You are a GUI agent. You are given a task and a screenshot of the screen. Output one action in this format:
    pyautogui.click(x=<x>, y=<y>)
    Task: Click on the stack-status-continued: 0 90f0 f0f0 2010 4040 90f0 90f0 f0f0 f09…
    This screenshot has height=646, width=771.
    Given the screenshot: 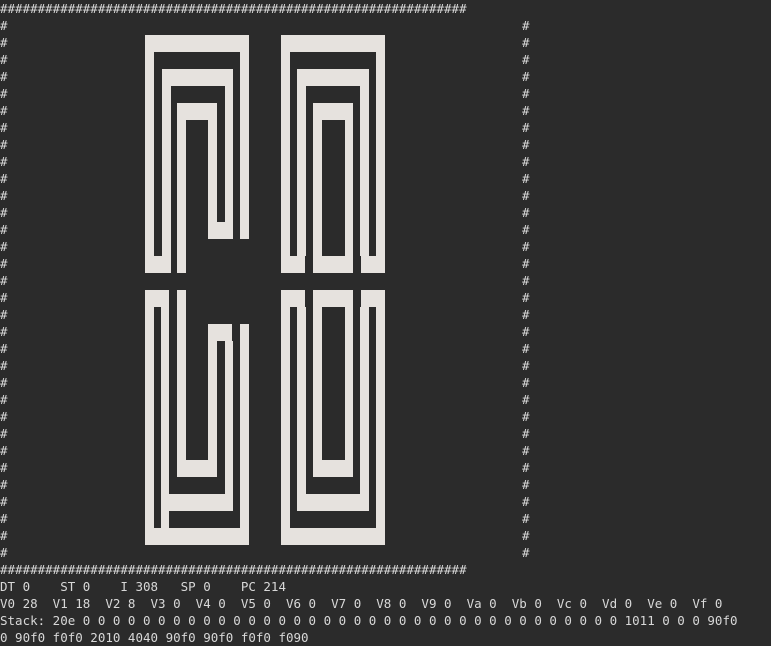 What is the action you would take?
    pyautogui.click(x=154, y=637)
    